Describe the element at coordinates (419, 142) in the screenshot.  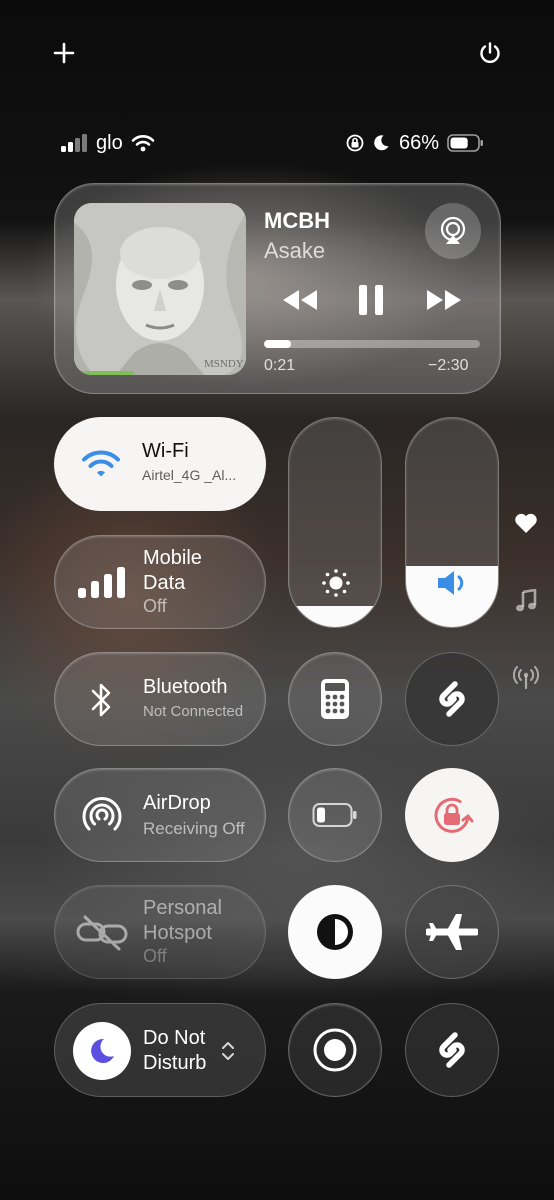
I see `battery-percentage: 66%` at that location.